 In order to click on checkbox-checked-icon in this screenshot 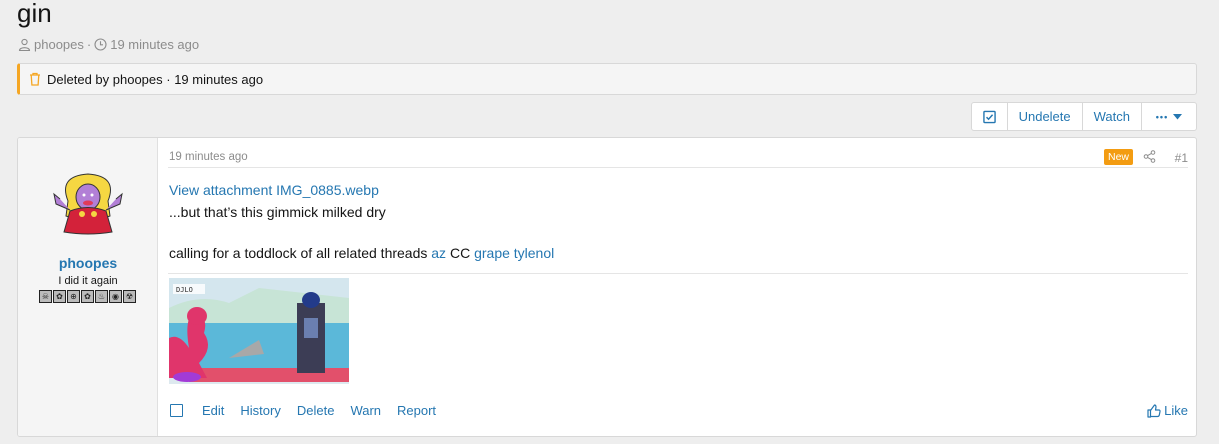, I will do `click(989, 116)`.